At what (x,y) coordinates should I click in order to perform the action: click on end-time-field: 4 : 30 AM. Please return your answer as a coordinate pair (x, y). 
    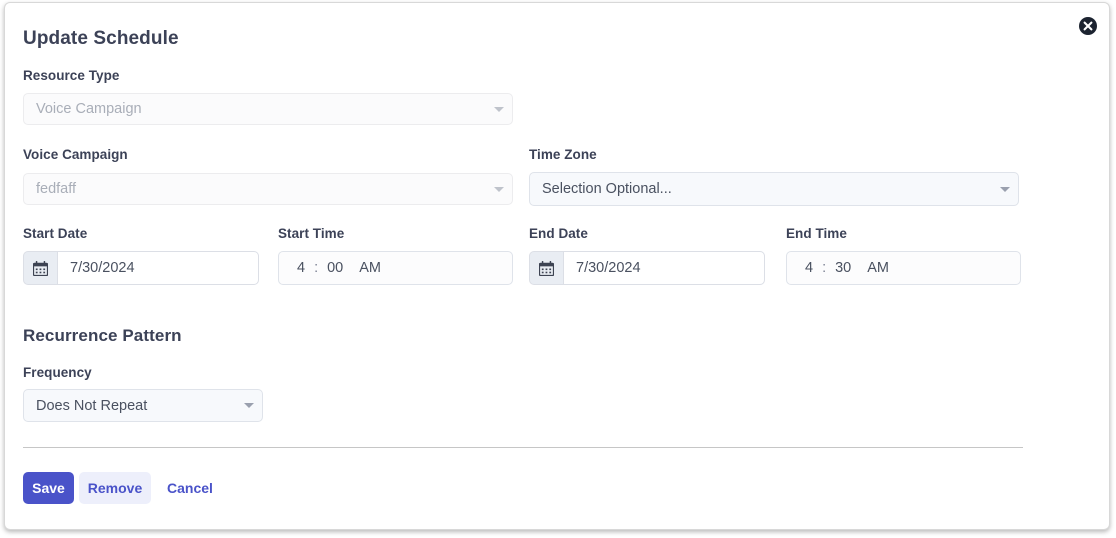
    Looking at the image, I should click on (903, 268).